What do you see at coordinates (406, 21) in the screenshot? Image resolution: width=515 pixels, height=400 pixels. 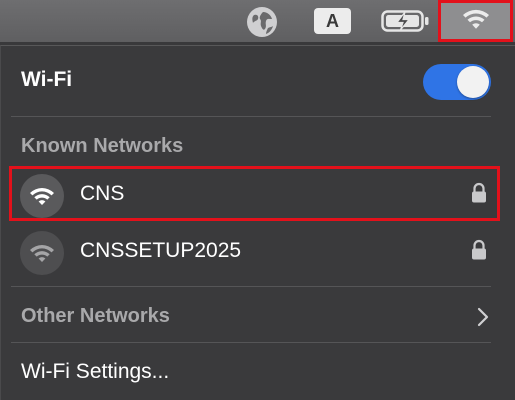 I see `battery-charging-icon` at bounding box center [406, 21].